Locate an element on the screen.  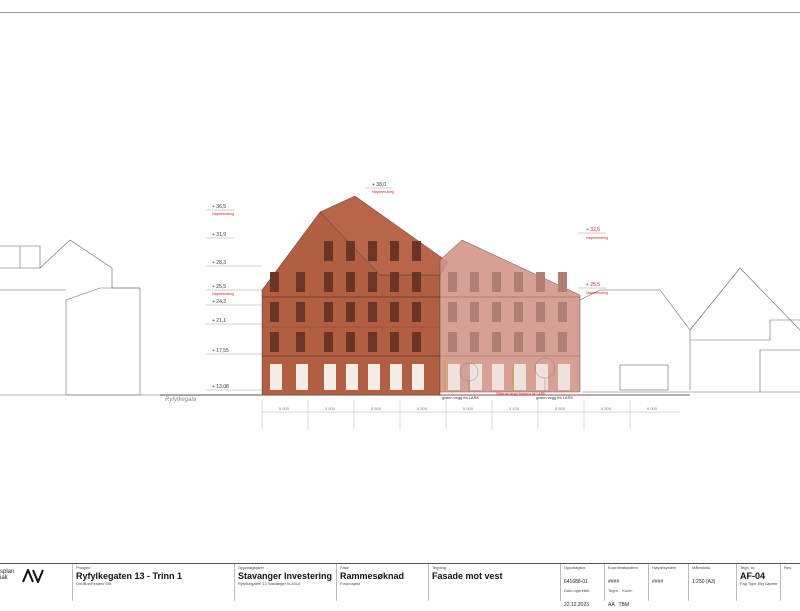
elevation-marker-top: + 38,0 Høydeendring is located at coordinates (380, 188).